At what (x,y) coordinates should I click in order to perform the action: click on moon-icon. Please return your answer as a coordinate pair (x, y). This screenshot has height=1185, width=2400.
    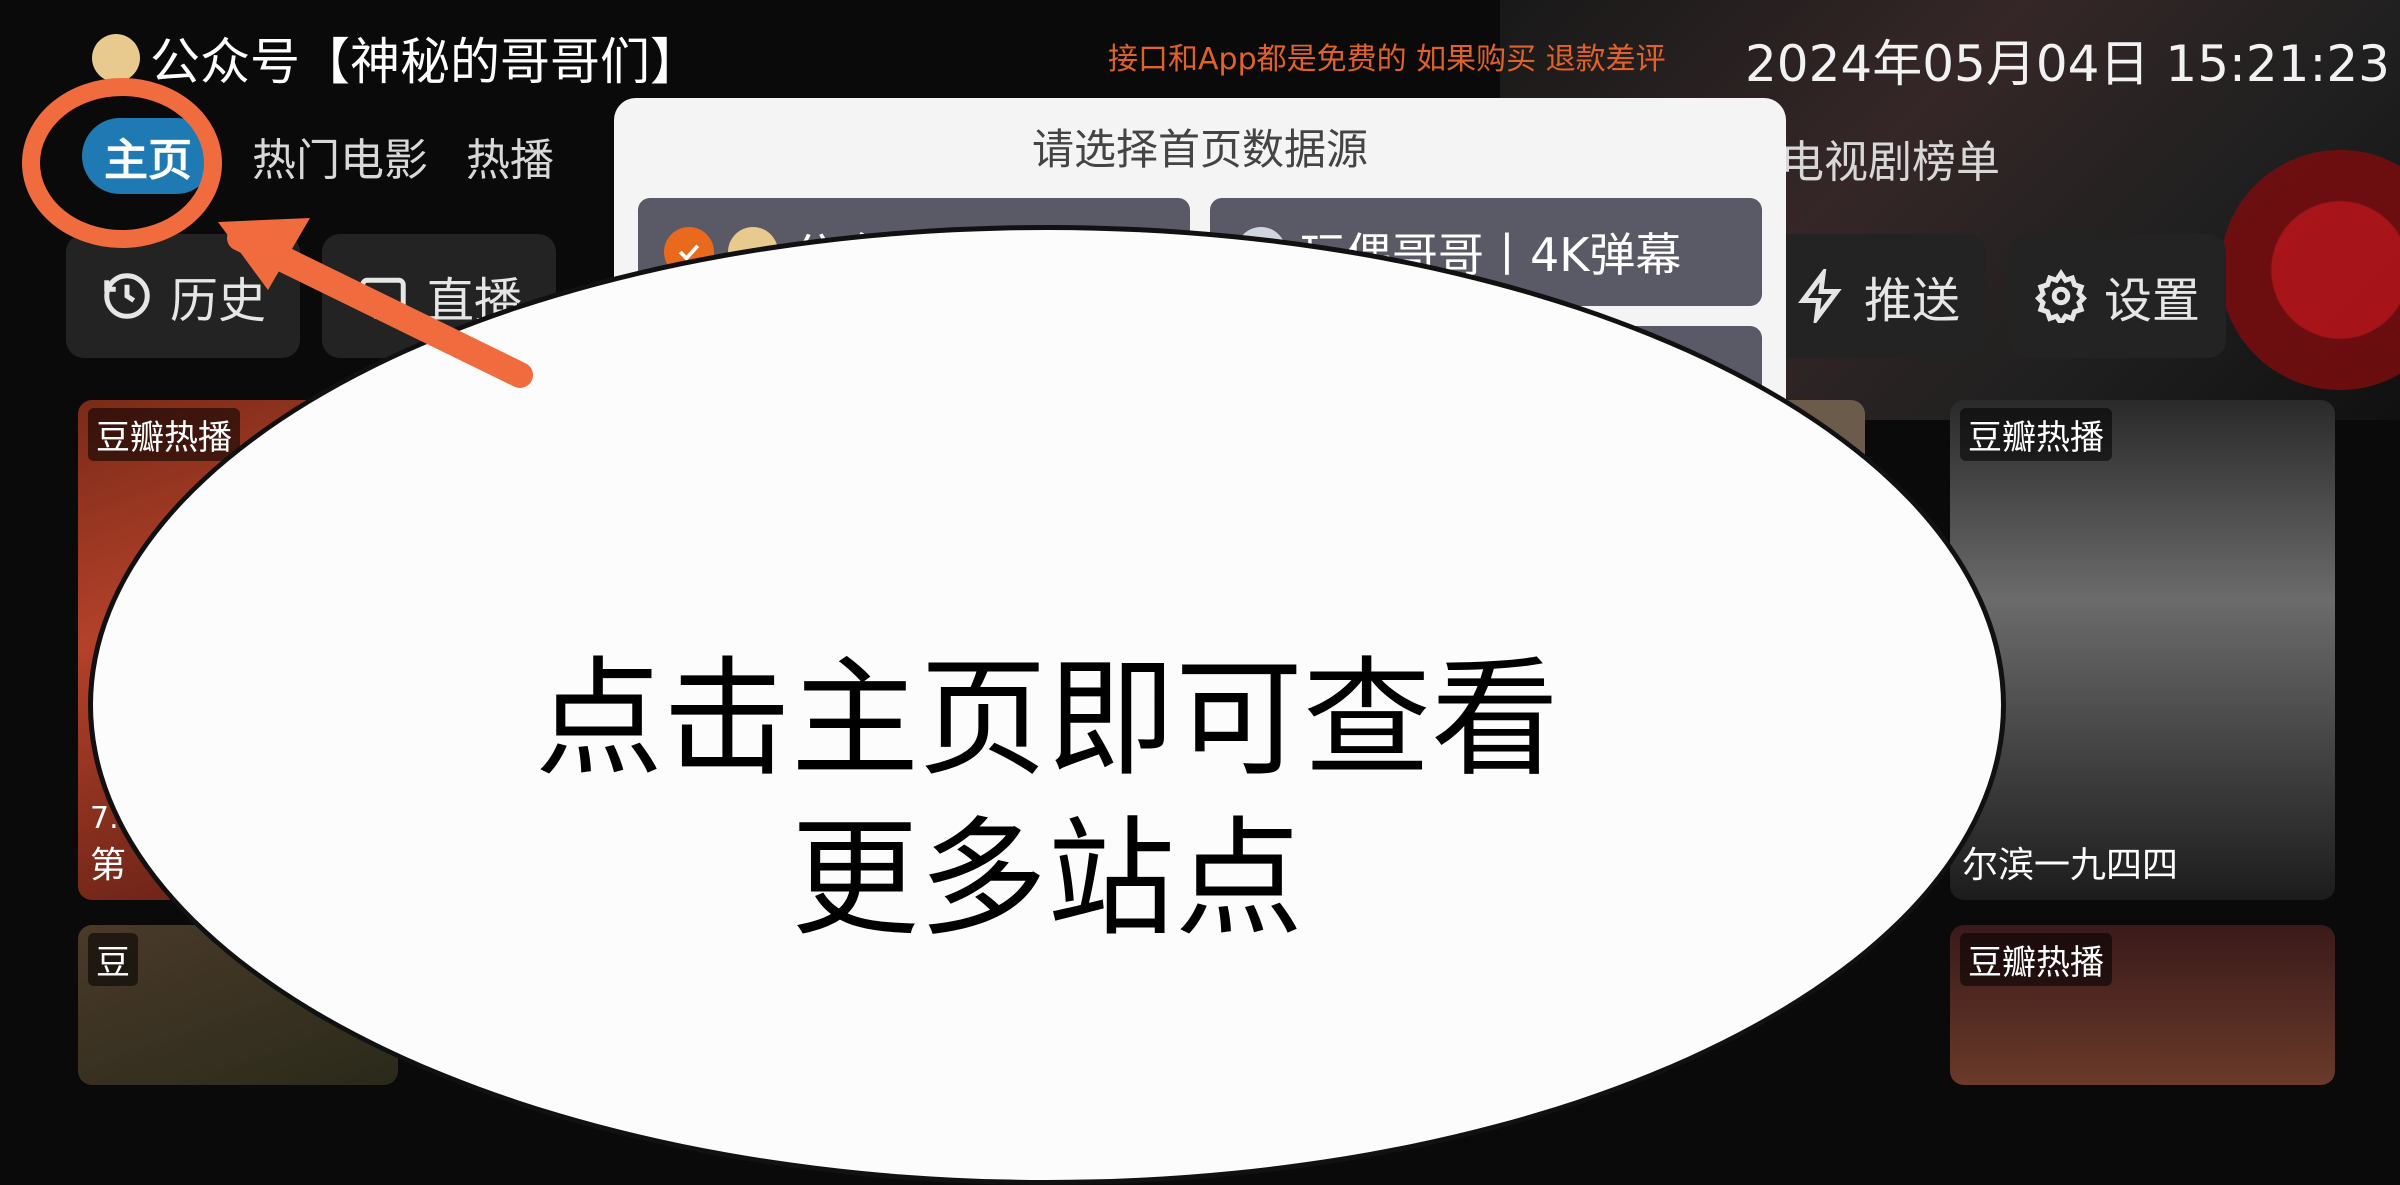
    Looking at the image, I should click on (116, 58).